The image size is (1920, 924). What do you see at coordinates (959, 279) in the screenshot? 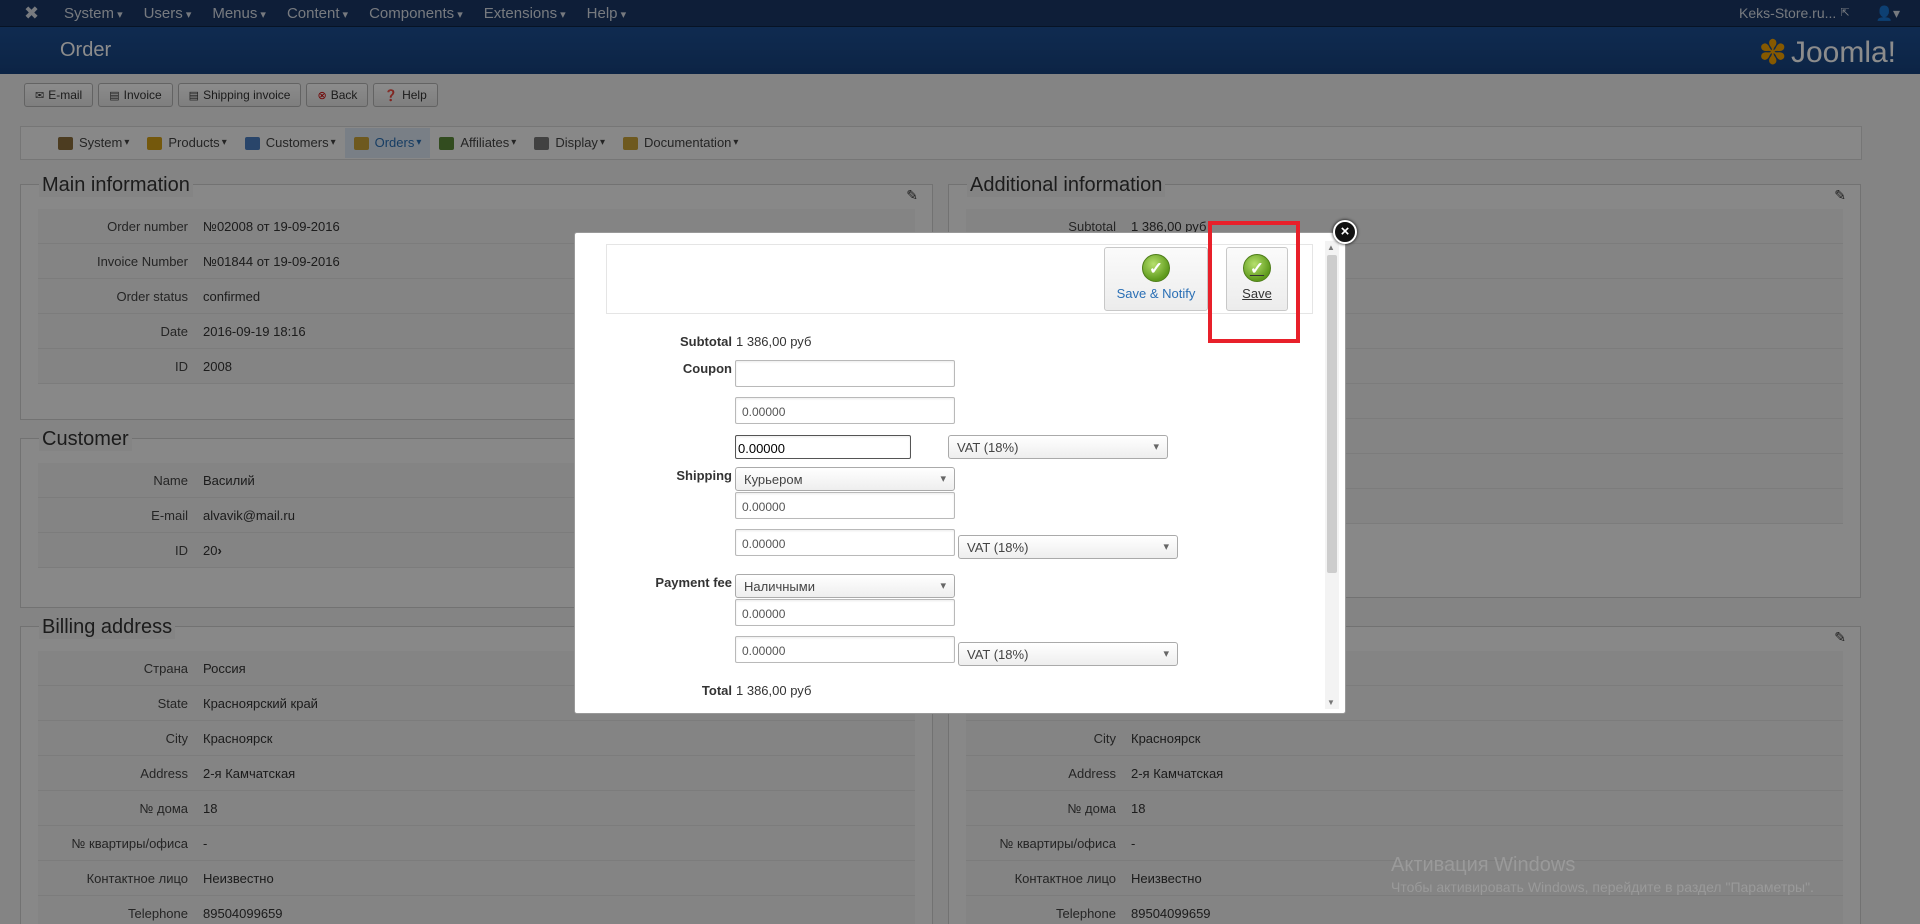
I see `modal-toolbar: ✓ Save & Notify ✓ Save` at bounding box center [959, 279].